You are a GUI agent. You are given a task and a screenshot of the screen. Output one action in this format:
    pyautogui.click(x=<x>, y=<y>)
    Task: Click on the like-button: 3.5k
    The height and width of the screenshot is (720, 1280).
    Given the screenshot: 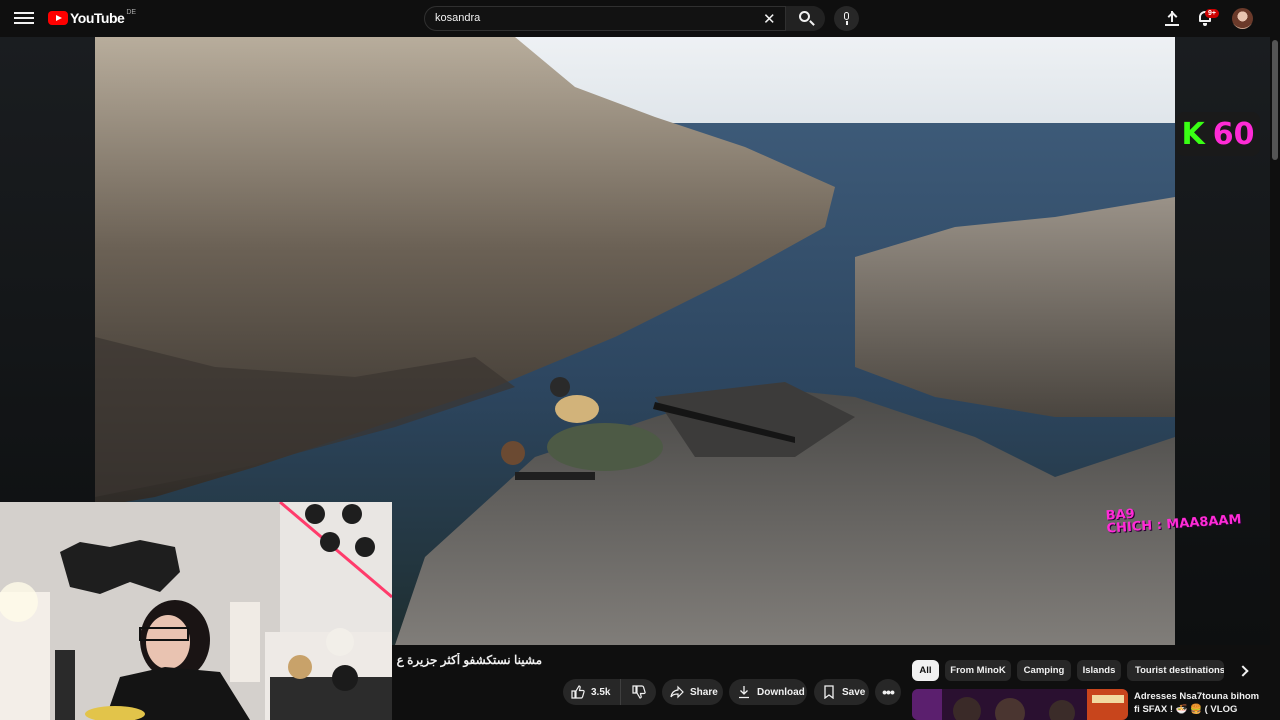 What is the action you would take?
    pyautogui.click(x=592, y=692)
    